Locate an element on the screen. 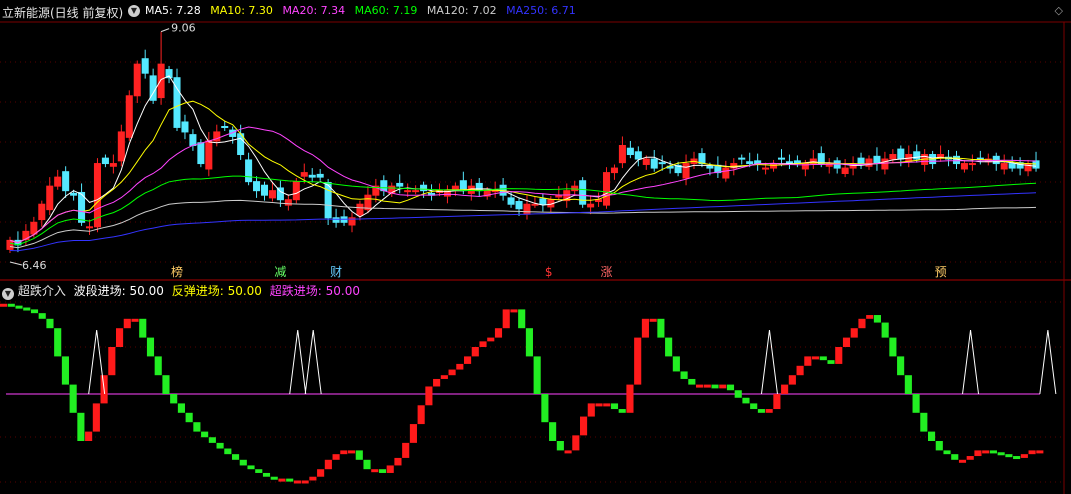 The width and height of the screenshot is (1071, 494). ma-line-ma120 is located at coordinates (523, 224).